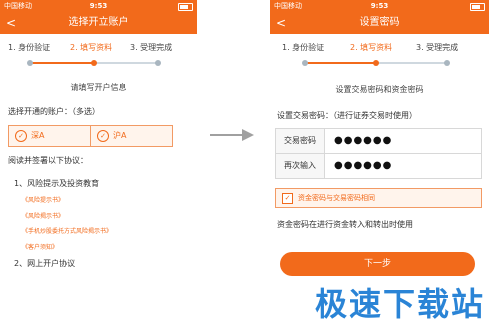  I want to click on checkbox-icon: ✓, so click(287, 198).